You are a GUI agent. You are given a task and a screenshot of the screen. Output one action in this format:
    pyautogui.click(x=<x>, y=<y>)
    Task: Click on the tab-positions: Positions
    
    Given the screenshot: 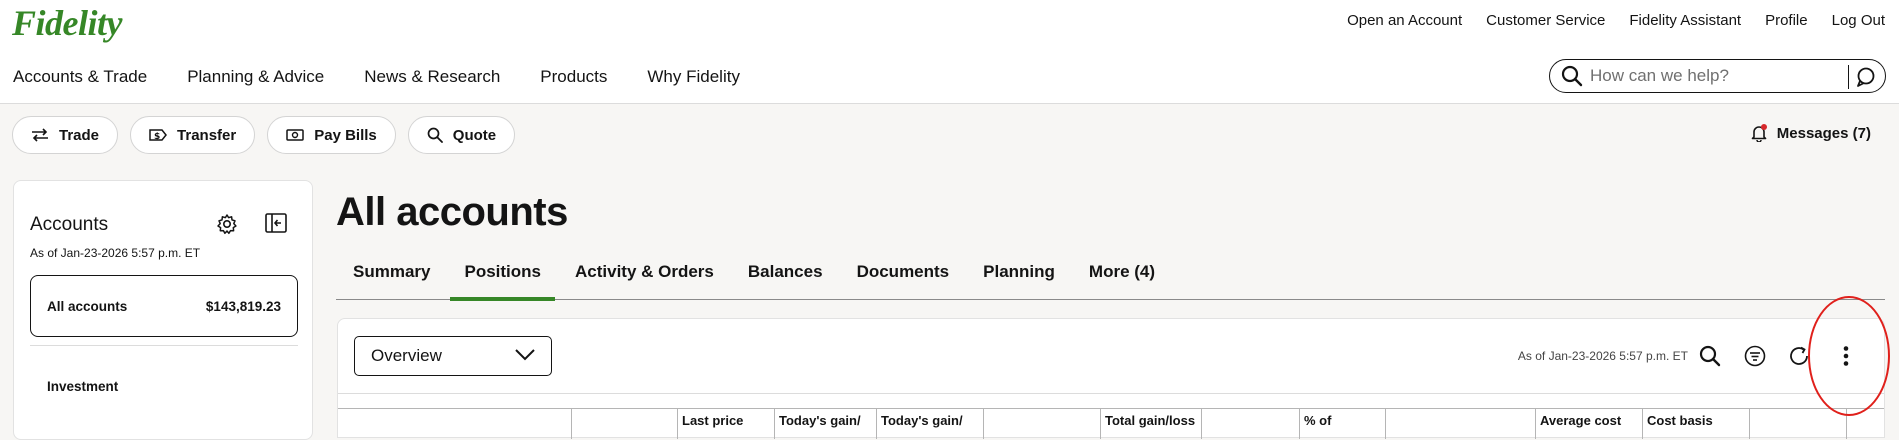 What is the action you would take?
    pyautogui.click(x=502, y=277)
    